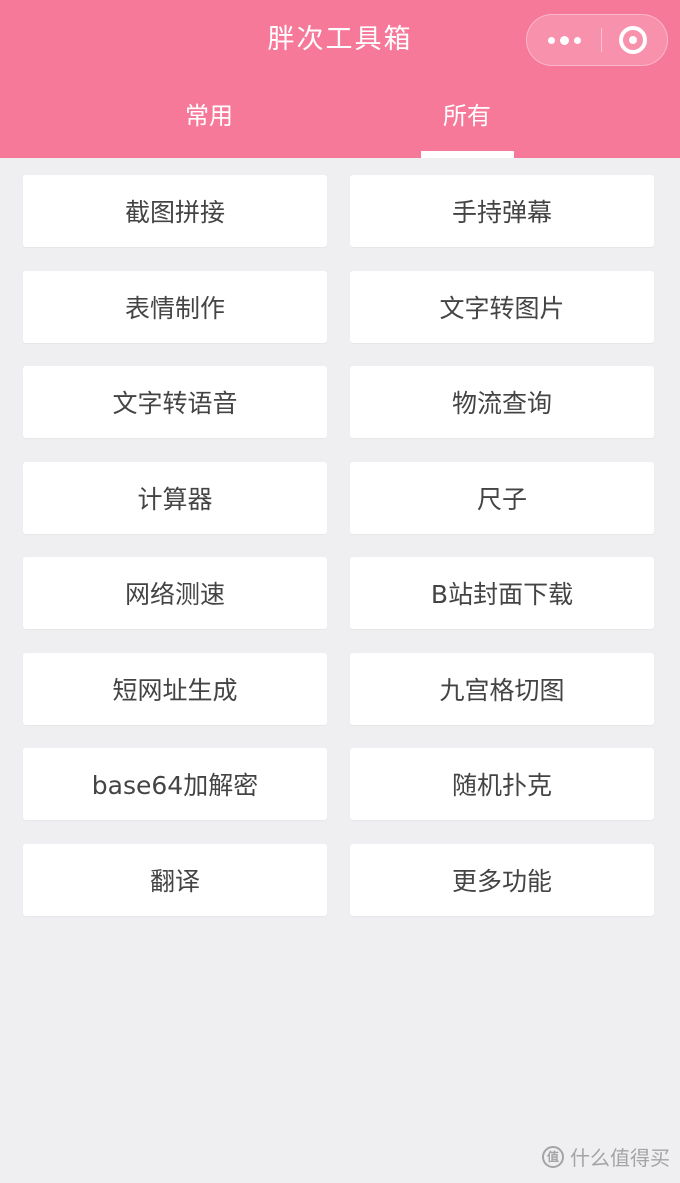 This screenshot has width=680, height=1183. Describe the element at coordinates (502, 784) in the screenshot. I see `tool-random-poker: 随机扑克` at that location.